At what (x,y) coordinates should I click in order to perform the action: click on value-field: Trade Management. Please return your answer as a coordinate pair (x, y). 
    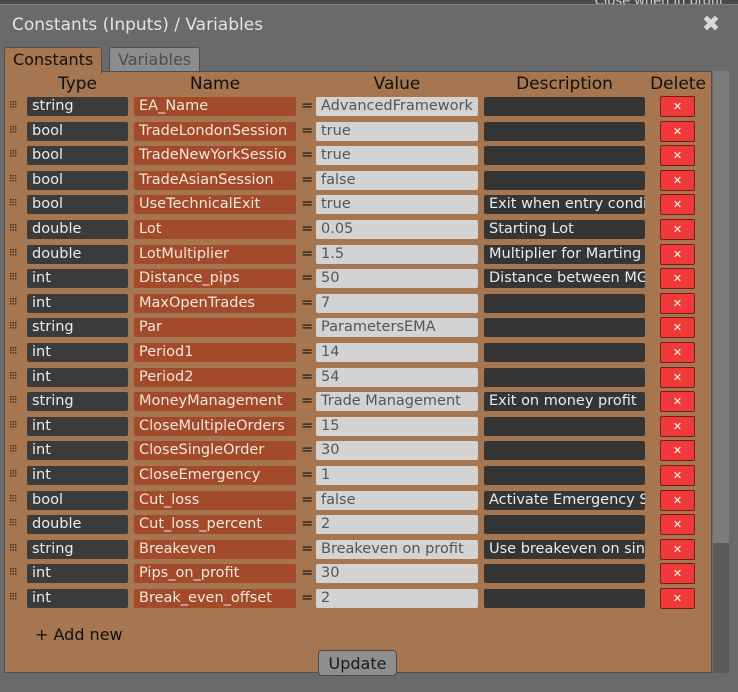
    Looking at the image, I should click on (397, 402).